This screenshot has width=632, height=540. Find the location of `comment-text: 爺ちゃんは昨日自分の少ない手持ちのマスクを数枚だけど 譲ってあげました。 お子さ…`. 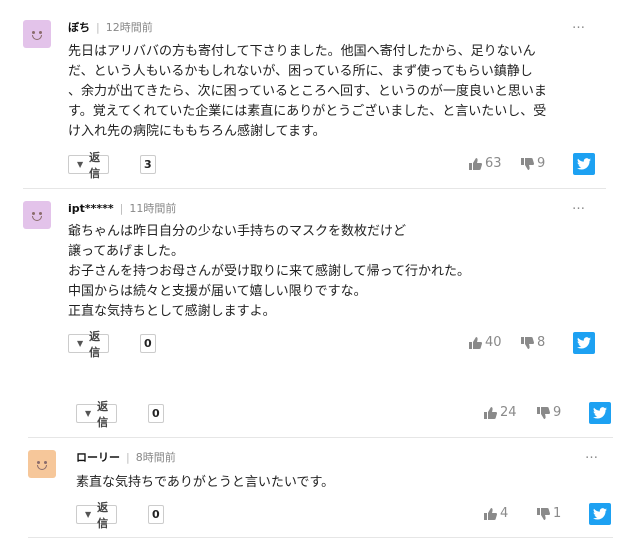

comment-text: 爺ちゃんは昨日自分の少ない手持ちのマスクを数枚だけど 譲ってあげました。 お子さ… is located at coordinates (269, 271).